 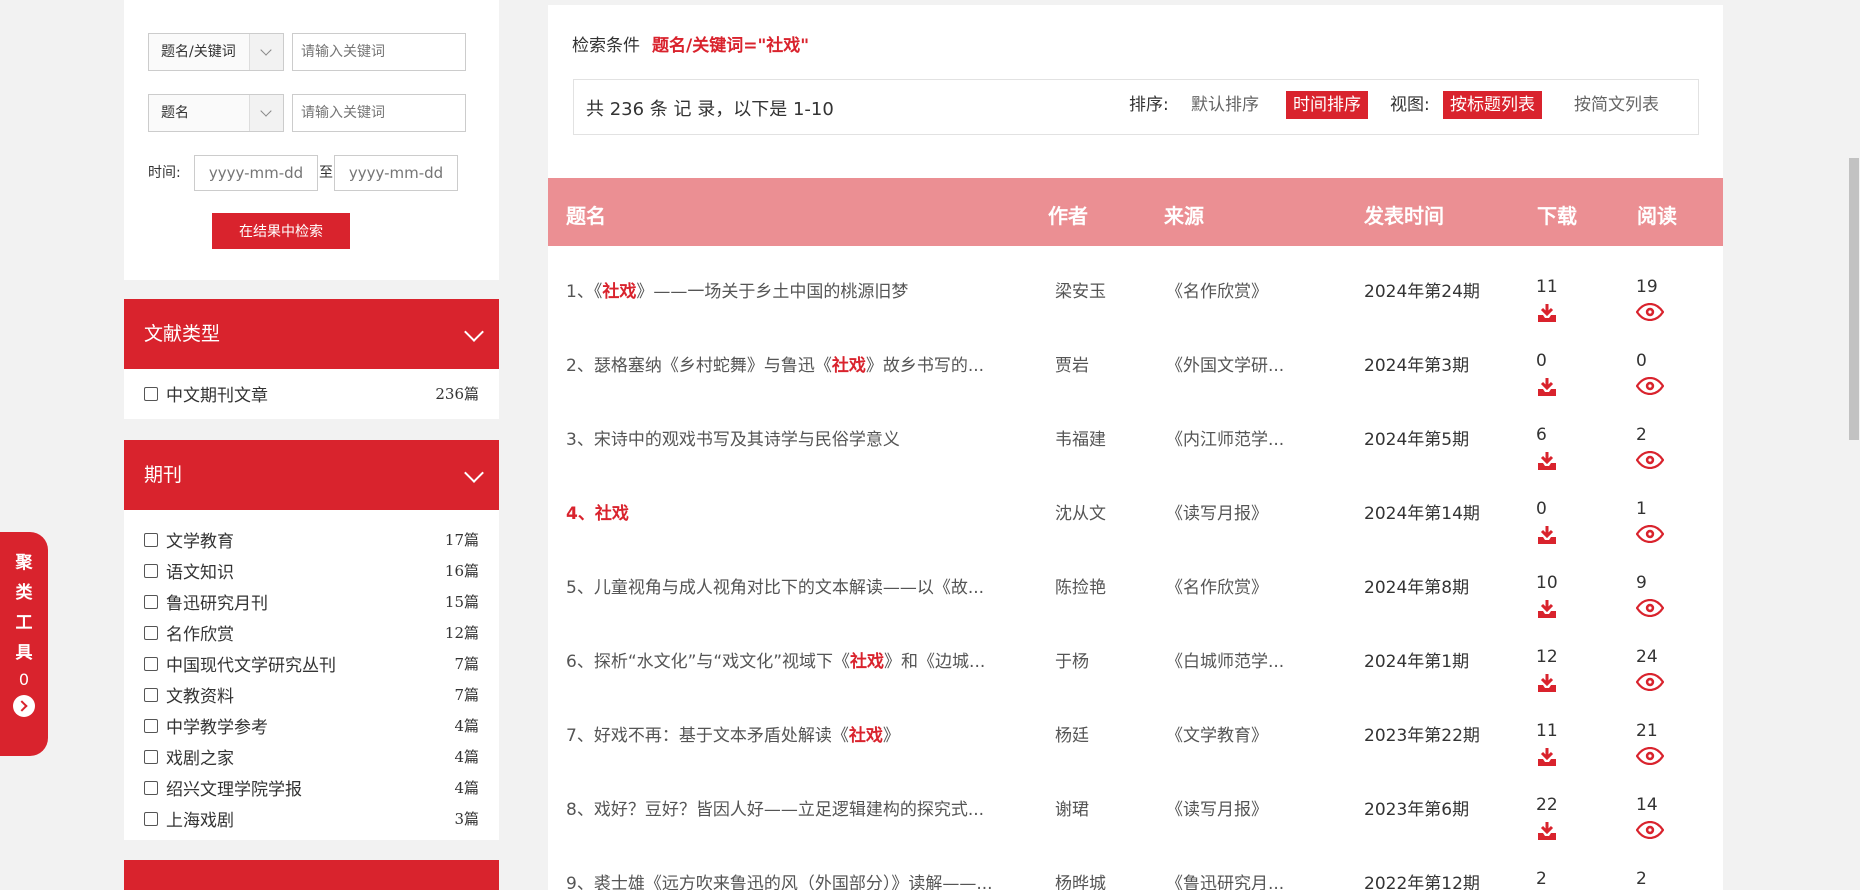 I want to click on scrollbar, so click(x=1854, y=445).